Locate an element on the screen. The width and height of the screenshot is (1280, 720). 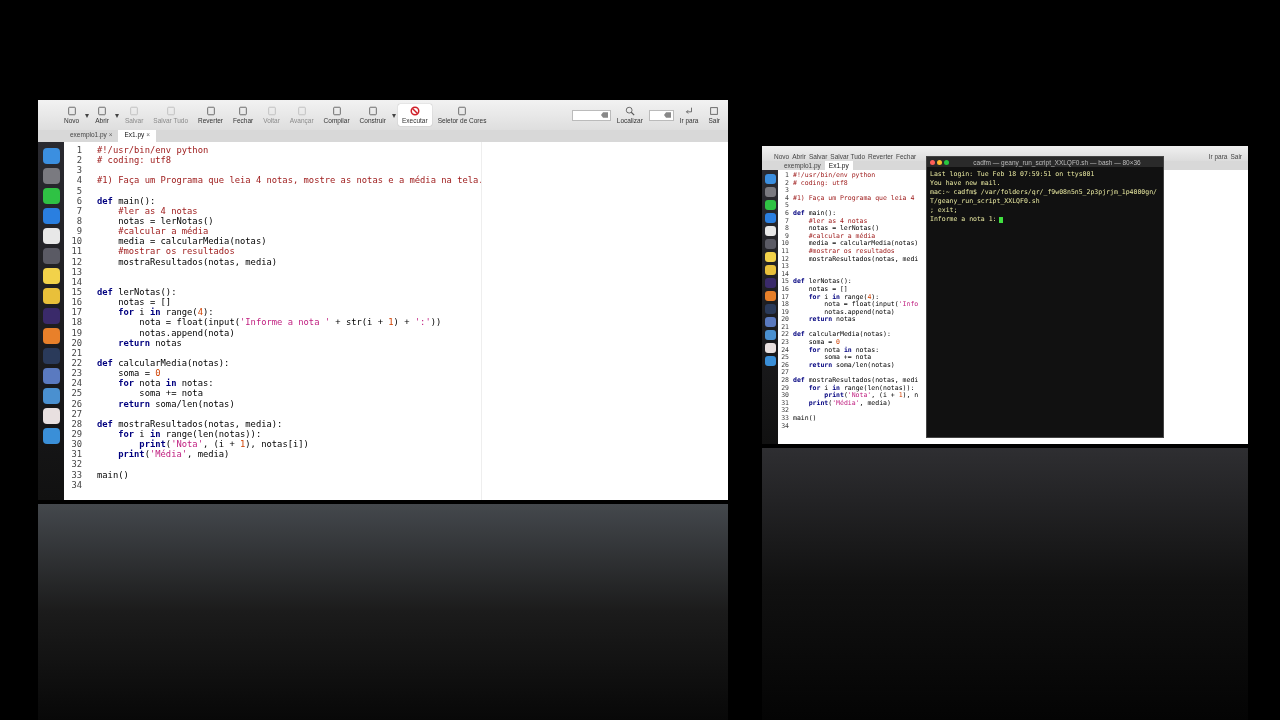
line-field is located at coordinates (661, 115).